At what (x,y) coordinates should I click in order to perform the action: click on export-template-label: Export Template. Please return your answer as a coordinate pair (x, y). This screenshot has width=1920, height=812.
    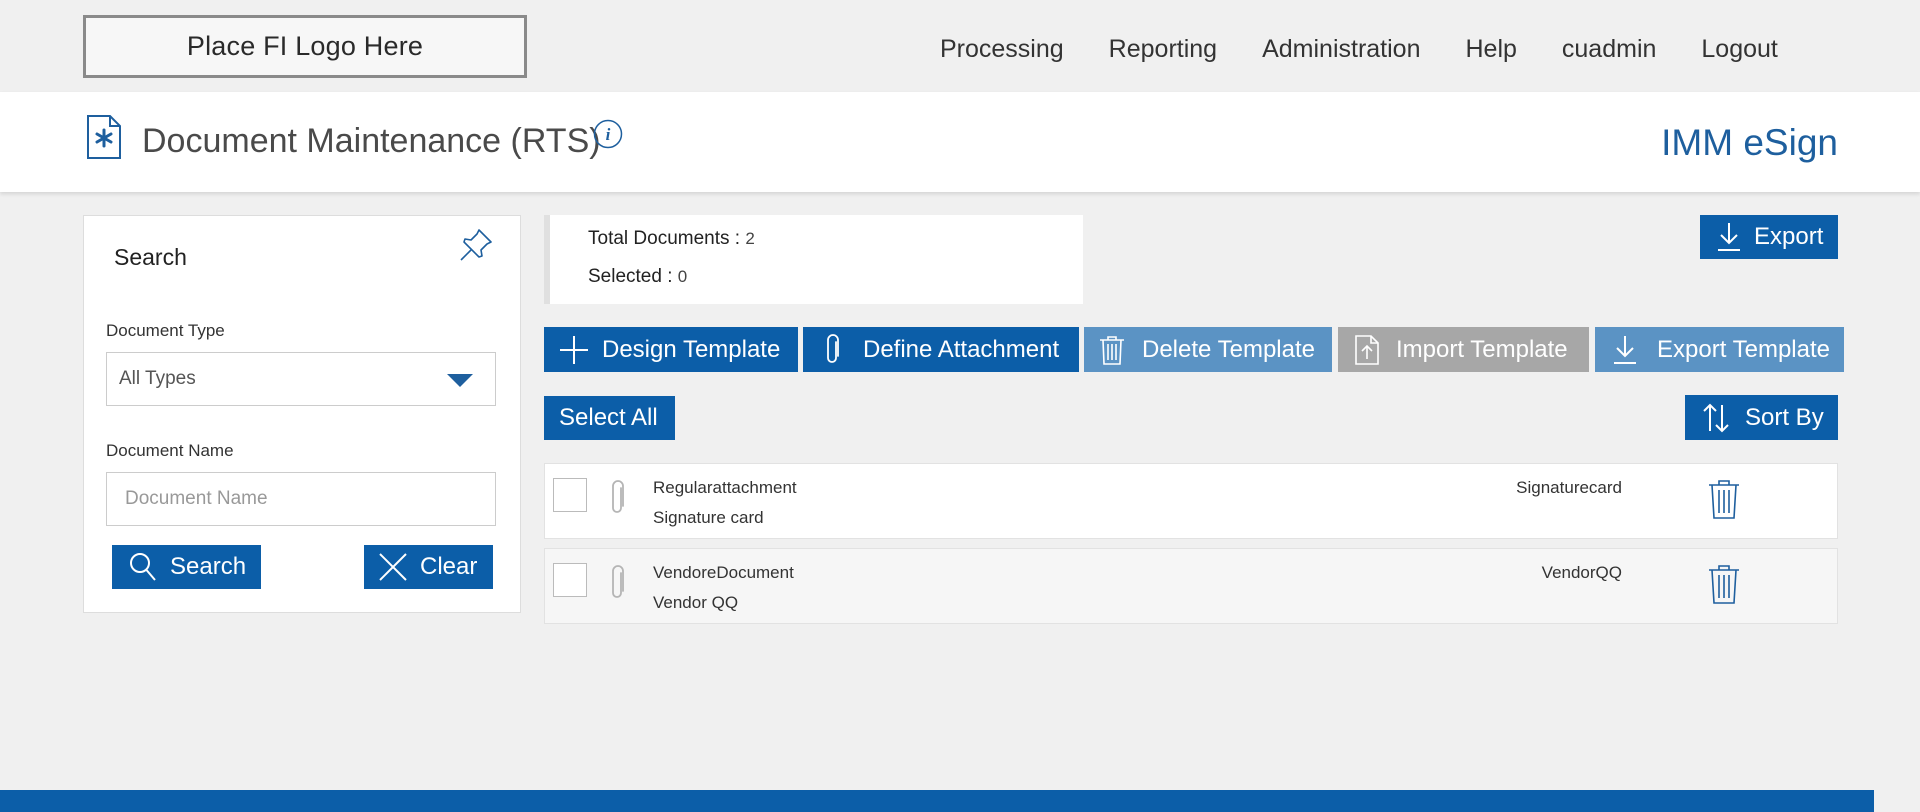
    Looking at the image, I should click on (1743, 349).